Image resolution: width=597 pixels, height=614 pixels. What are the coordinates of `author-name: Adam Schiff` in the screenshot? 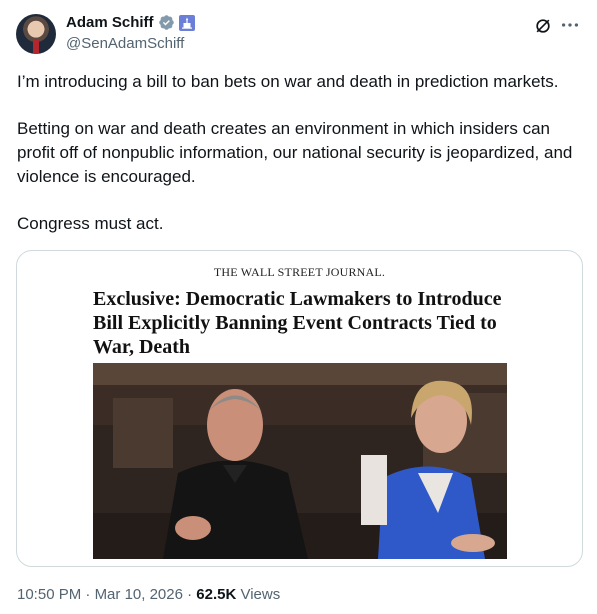 It's located at (110, 22).